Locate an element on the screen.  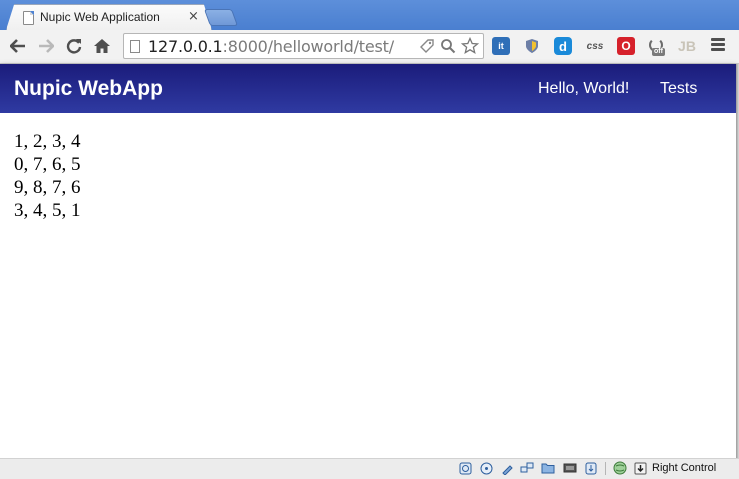
tag-icon is located at coordinates (427, 46).